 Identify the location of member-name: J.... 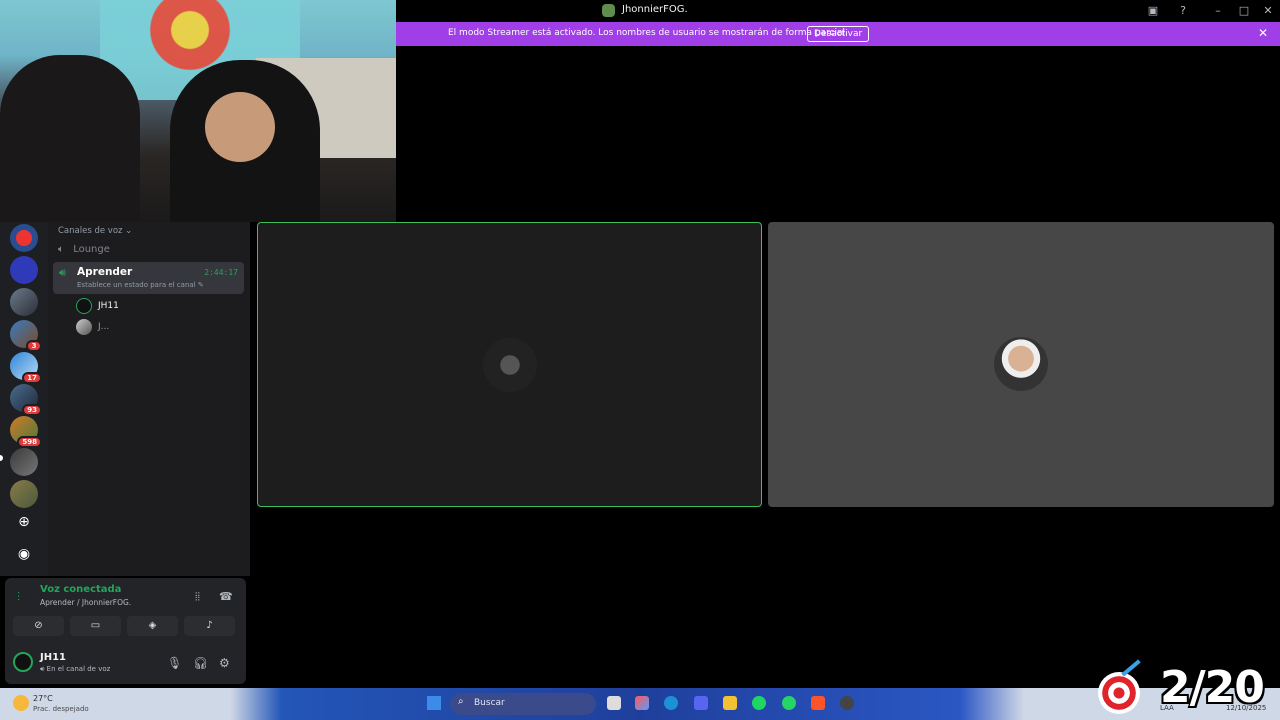
(104, 327).